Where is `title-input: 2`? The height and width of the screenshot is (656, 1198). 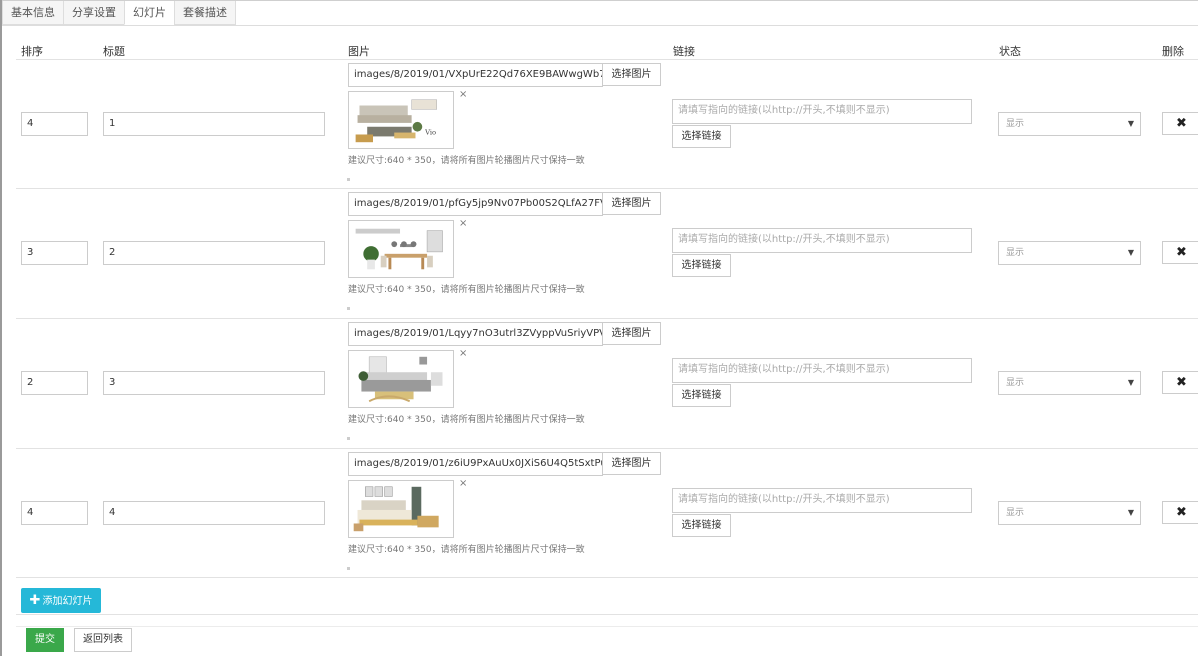
title-input: 2 is located at coordinates (214, 253).